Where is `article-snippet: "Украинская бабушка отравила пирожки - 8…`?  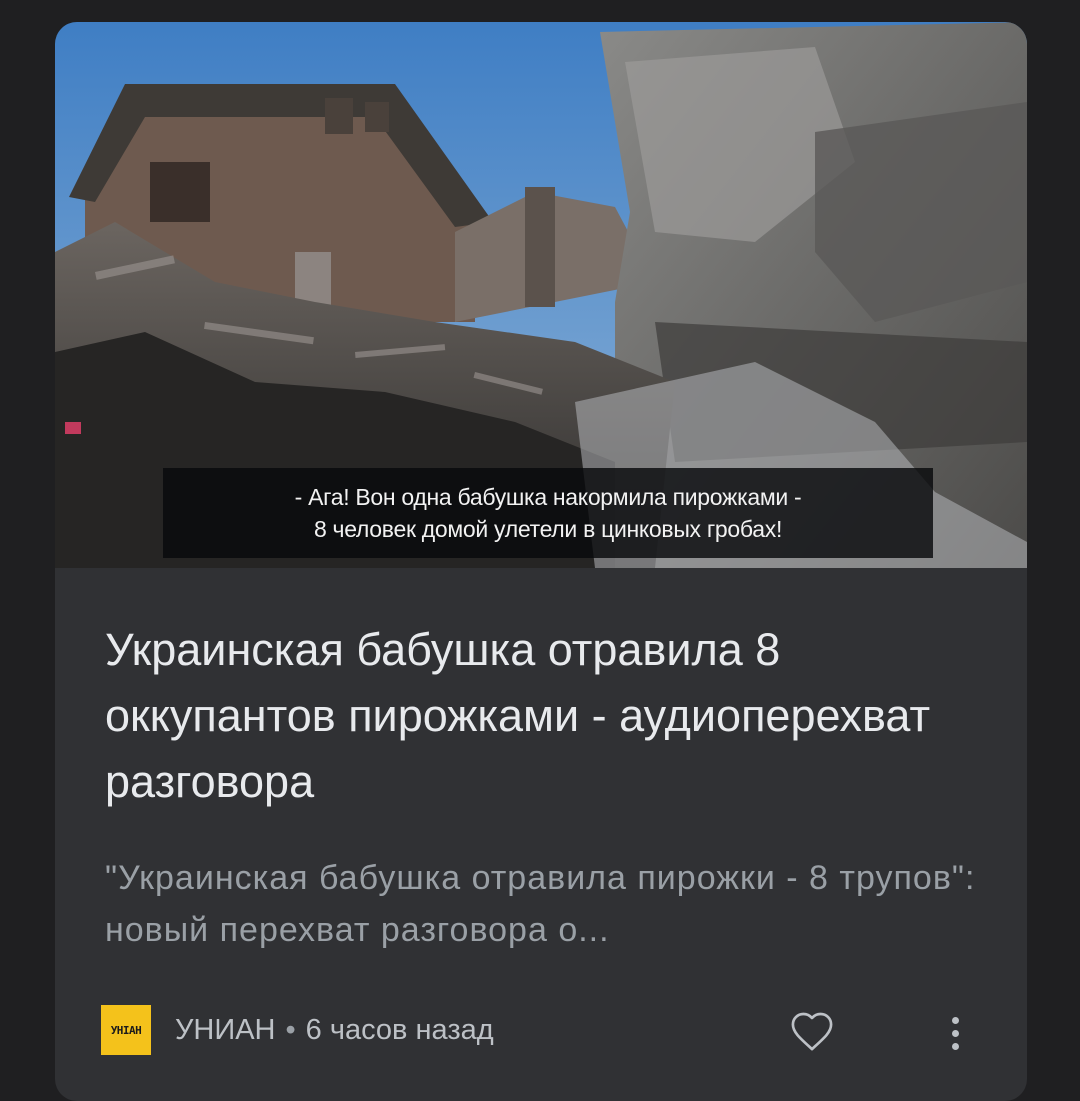 article-snippet: "Украинская бабушка отравила пирожки - 8… is located at coordinates (540, 904).